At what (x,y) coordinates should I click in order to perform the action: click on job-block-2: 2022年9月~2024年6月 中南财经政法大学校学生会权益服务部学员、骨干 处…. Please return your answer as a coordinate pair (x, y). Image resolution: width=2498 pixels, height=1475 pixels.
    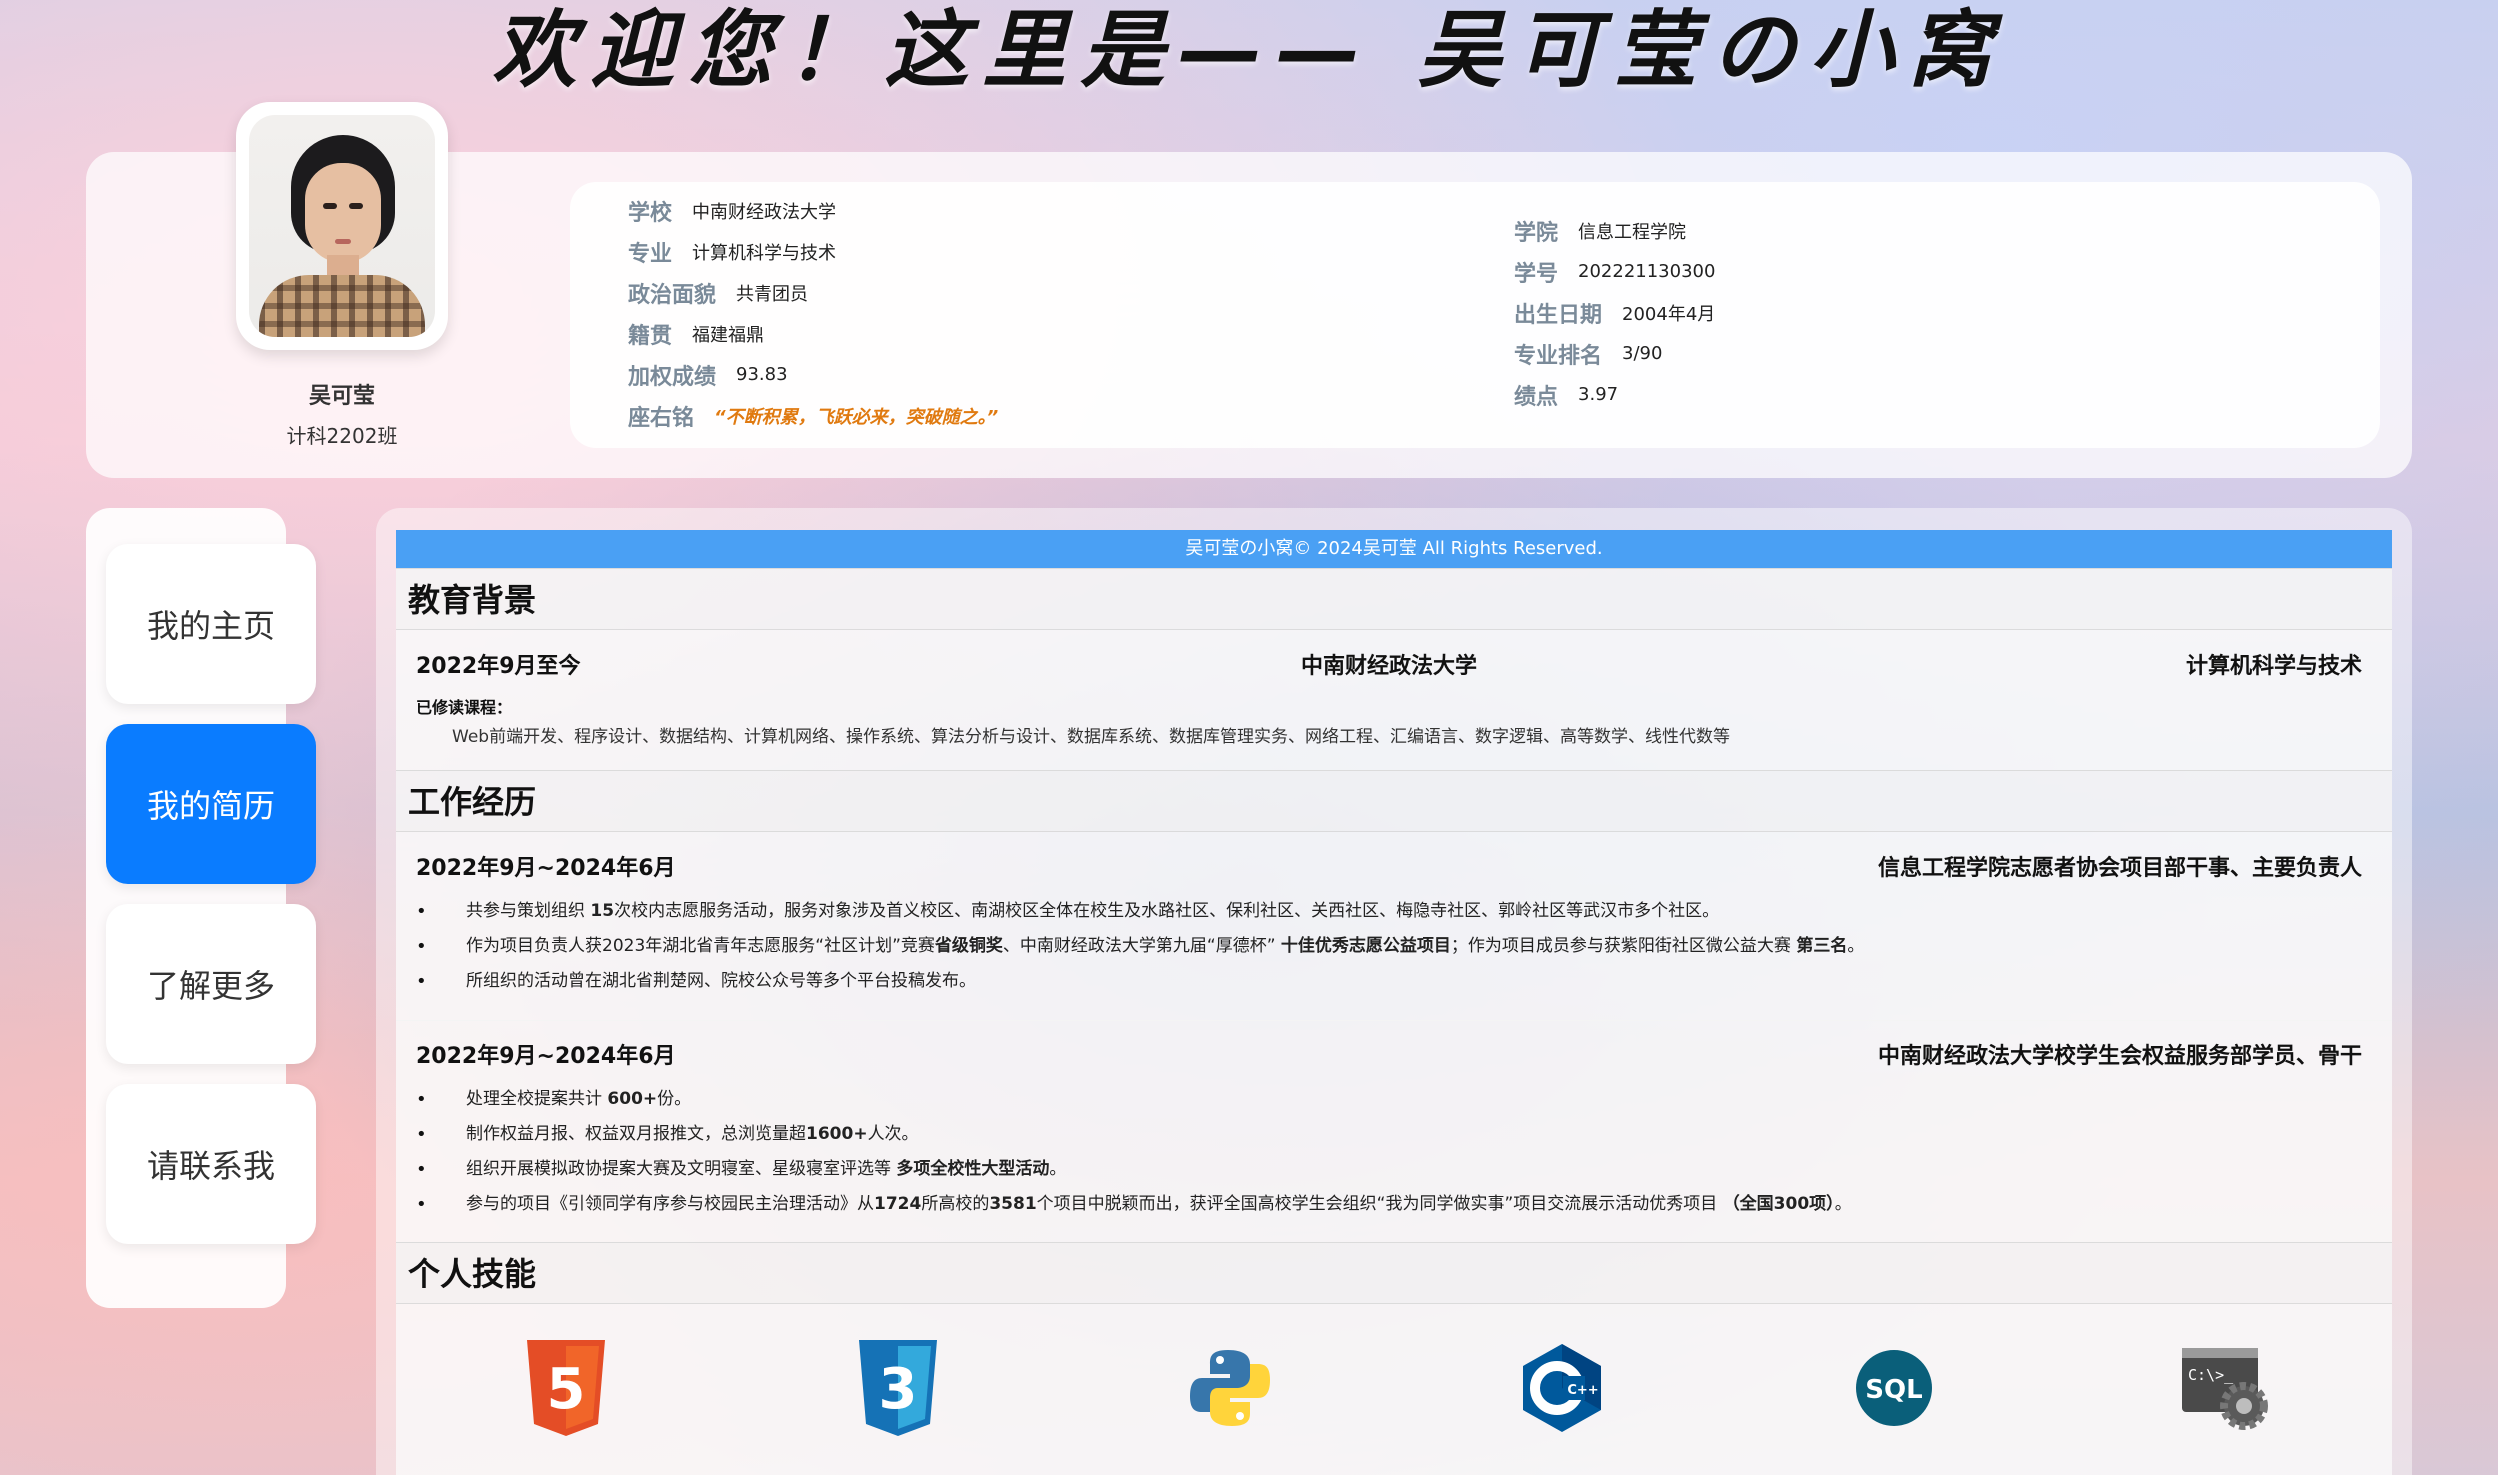
    Looking at the image, I should click on (1394, 1131).